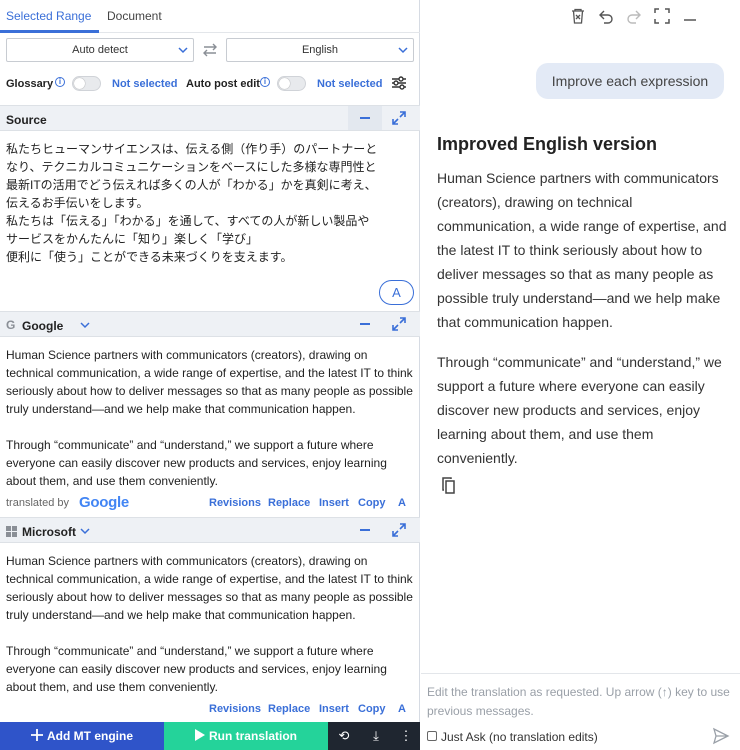 The width and height of the screenshot is (740, 750). What do you see at coordinates (210, 16) in the screenshot?
I see `tab-bar: Selected Range Document` at bounding box center [210, 16].